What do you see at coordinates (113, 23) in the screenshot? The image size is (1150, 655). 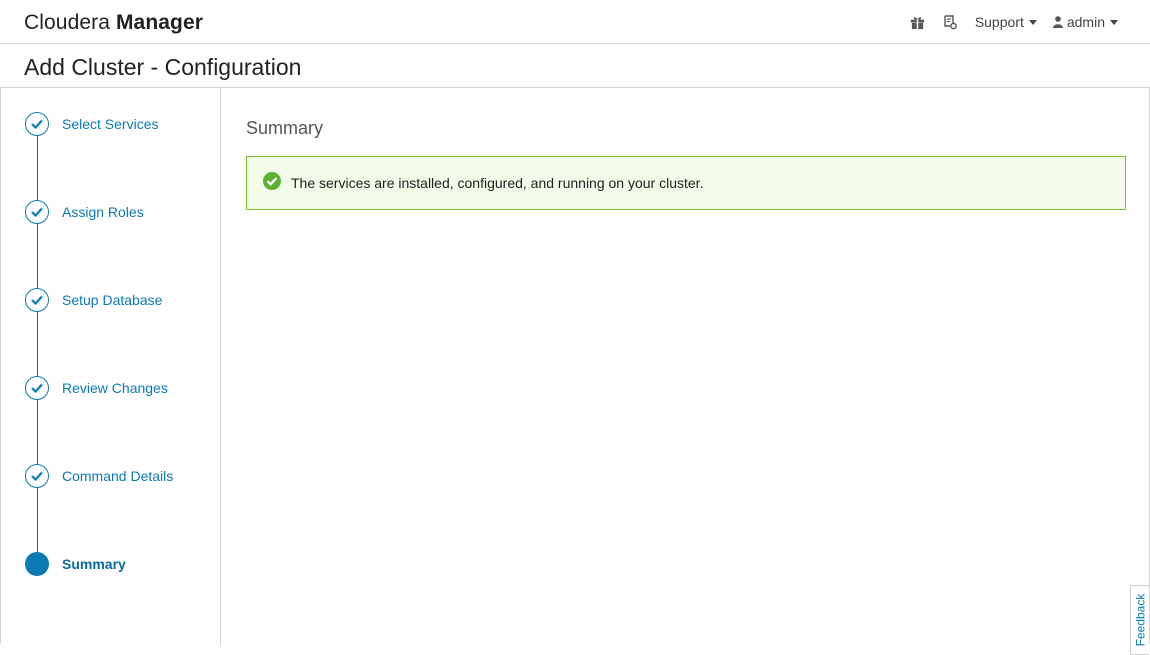 I see `brand-logo: Cloudera Manager` at bounding box center [113, 23].